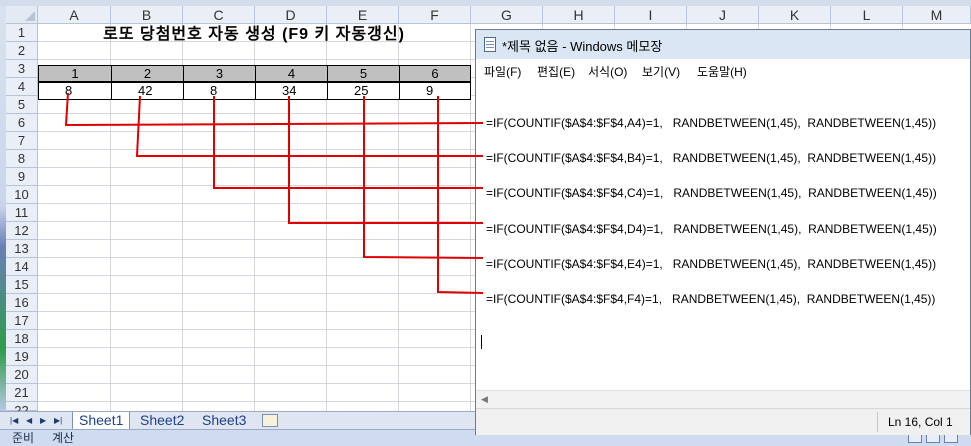 Image resolution: width=971 pixels, height=446 pixels. Describe the element at coordinates (723, 44) in the screenshot. I see `notepad-title-bar: *제목 없음 - Windows 메모장` at that location.